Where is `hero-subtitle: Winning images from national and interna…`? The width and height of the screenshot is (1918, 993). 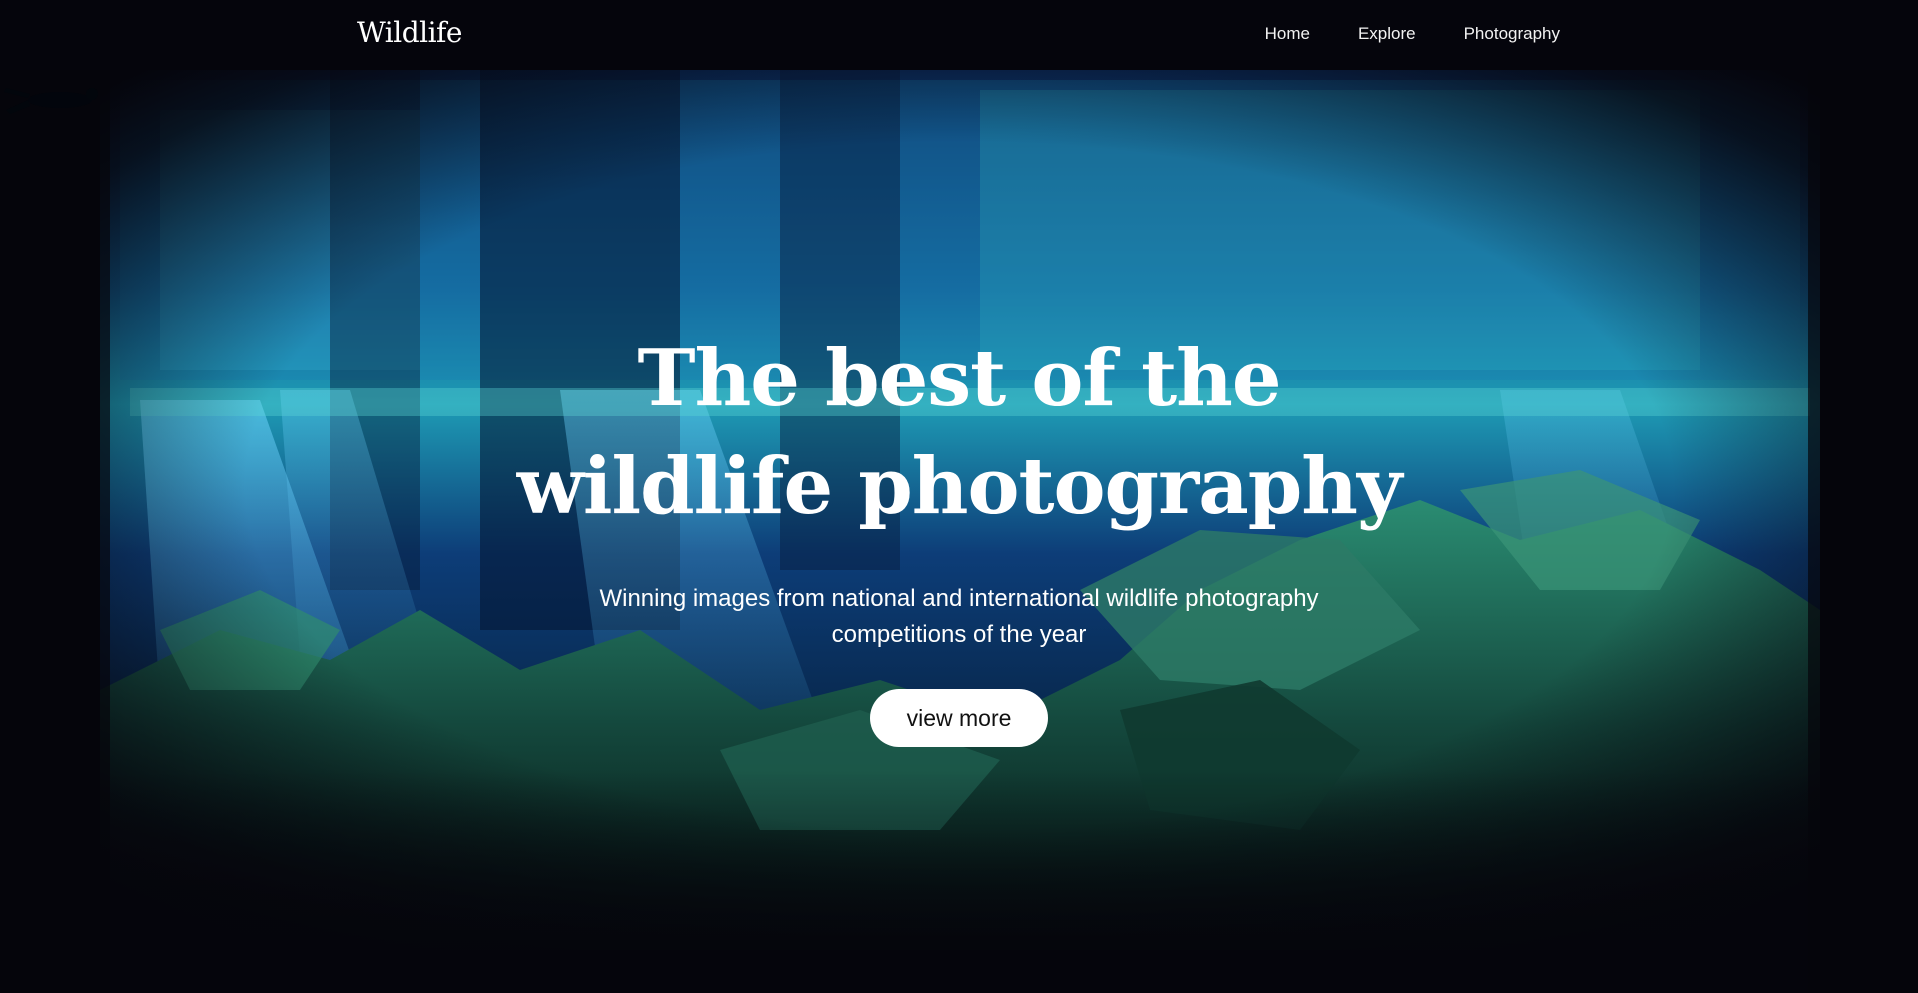
hero-subtitle: Winning images from national and interna… is located at coordinates (959, 616).